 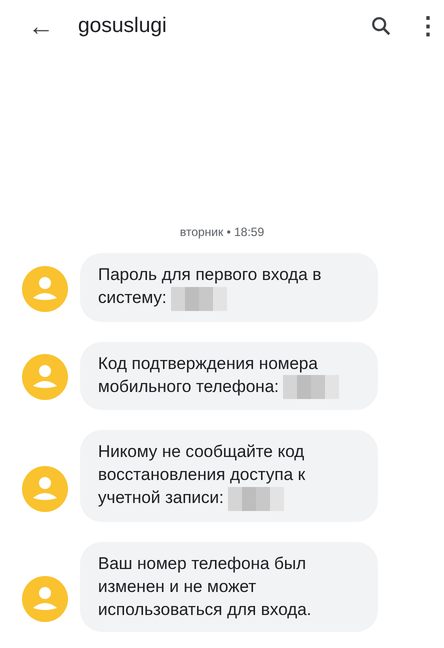 What do you see at coordinates (229, 587) in the screenshot?
I see `message-bubble: Ваш номер телефона был изменен и не может использоваться для входа.` at bounding box center [229, 587].